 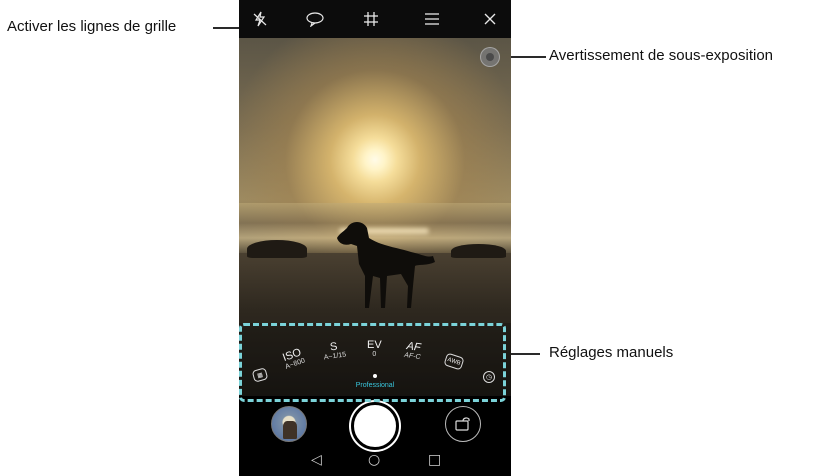 What do you see at coordinates (661, 55) in the screenshot?
I see `callout-underexposure: Avertissement de sous-exposition` at bounding box center [661, 55].